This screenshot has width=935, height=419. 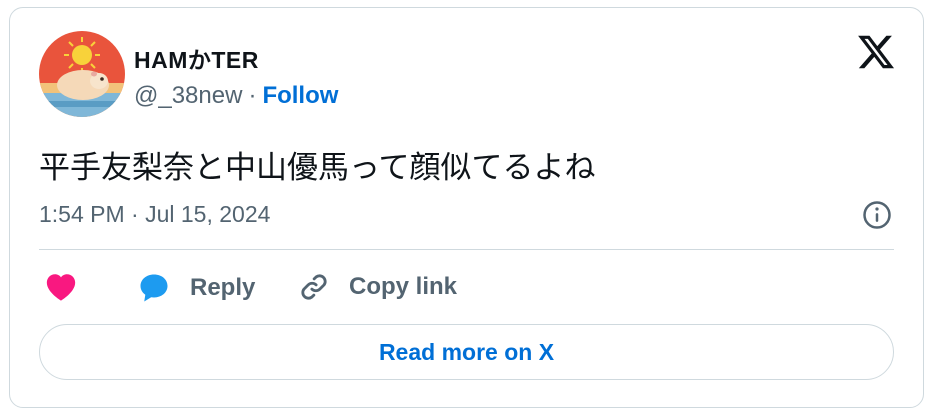 I want to click on x-logo-icon, so click(x=876, y=52).